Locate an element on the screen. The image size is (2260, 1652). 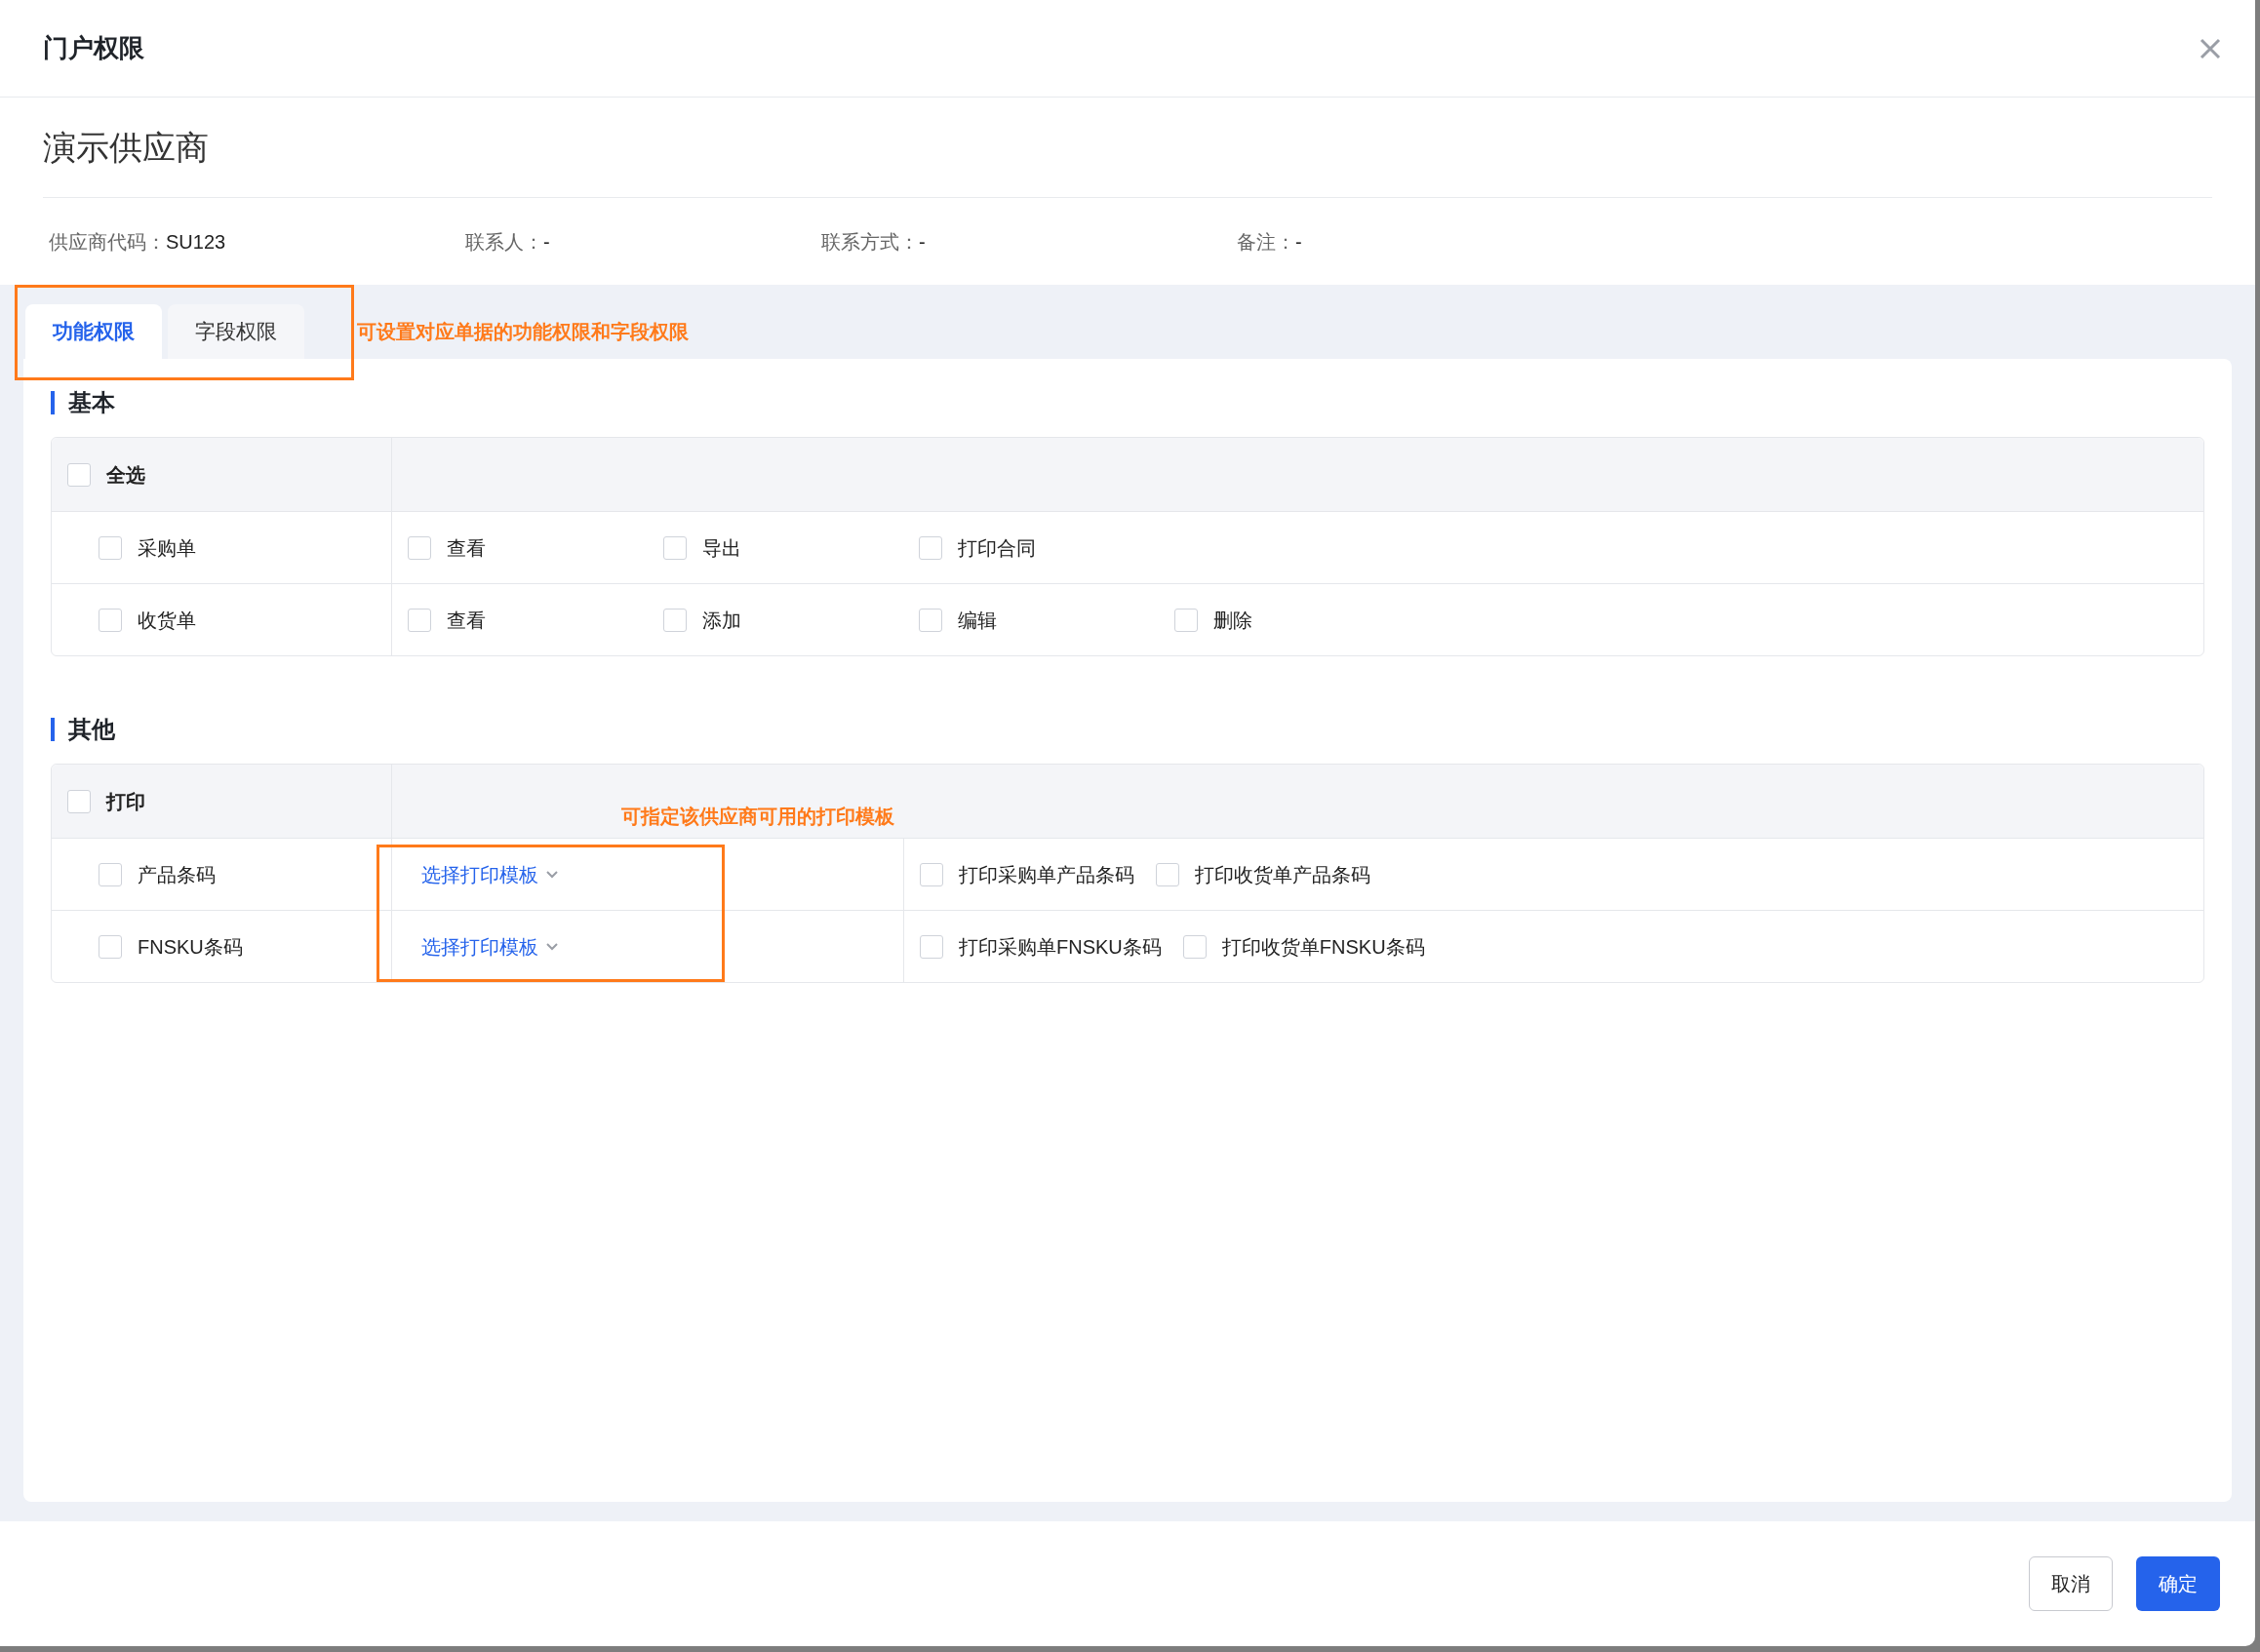
tab: 字段权限 is located at coordinates (236, 331).